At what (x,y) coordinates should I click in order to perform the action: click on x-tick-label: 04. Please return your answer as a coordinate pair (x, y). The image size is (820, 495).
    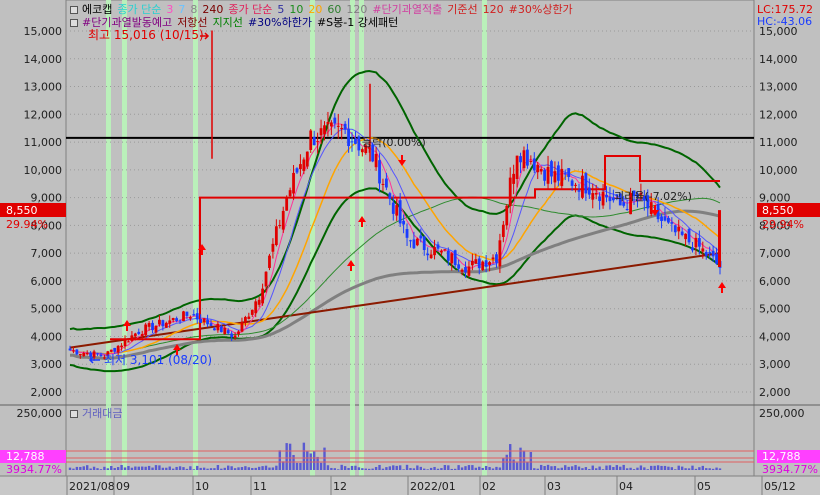
    Looking at the image, I should click on (626, 486).